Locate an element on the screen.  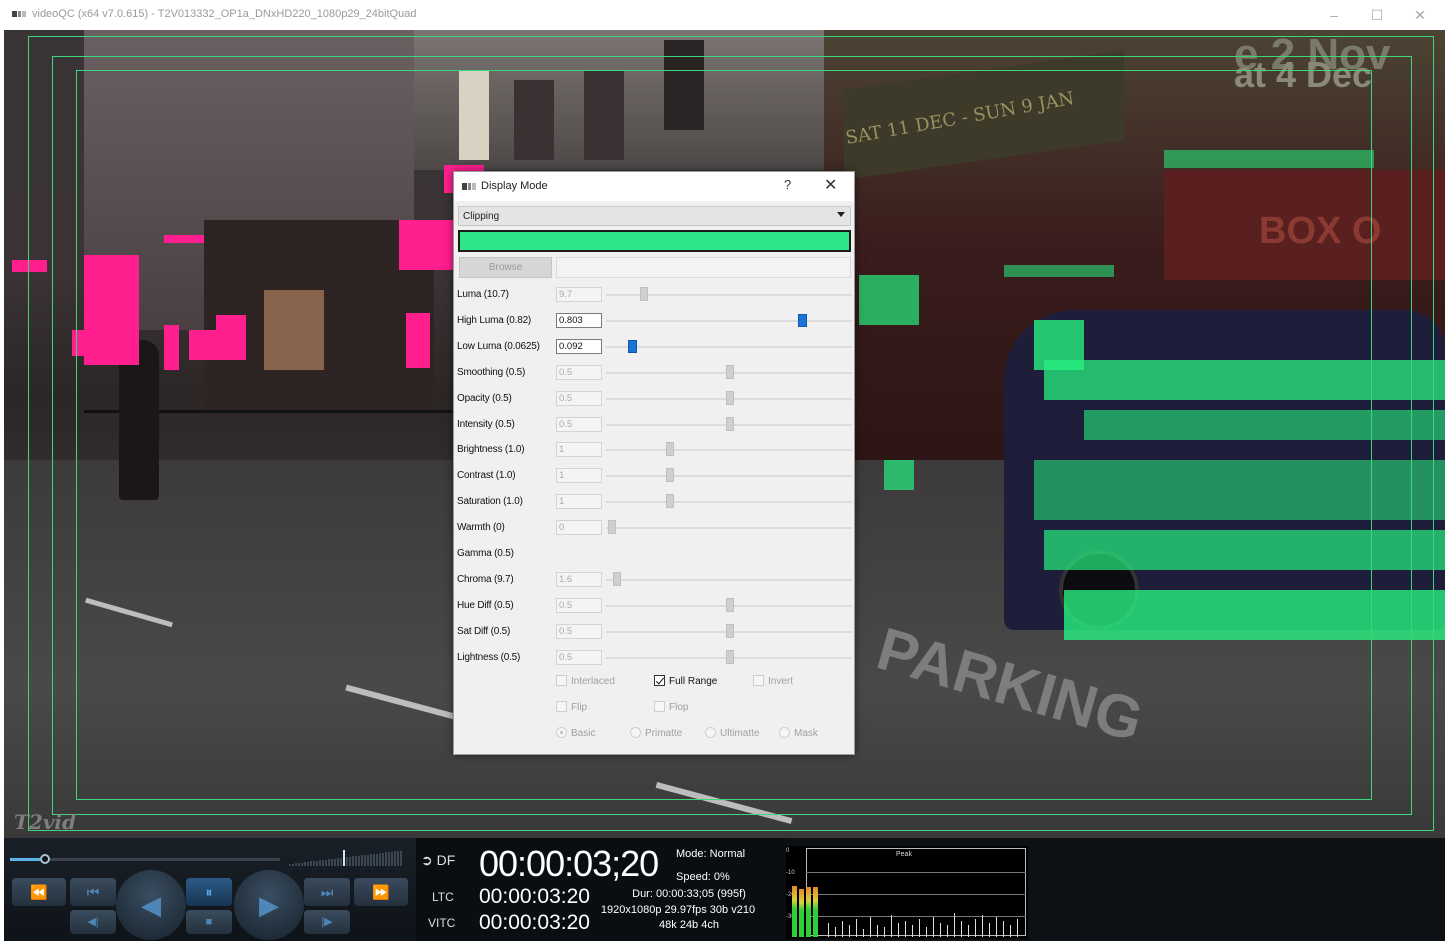
mask-radio: Mask is located at coordinates (798, 733).